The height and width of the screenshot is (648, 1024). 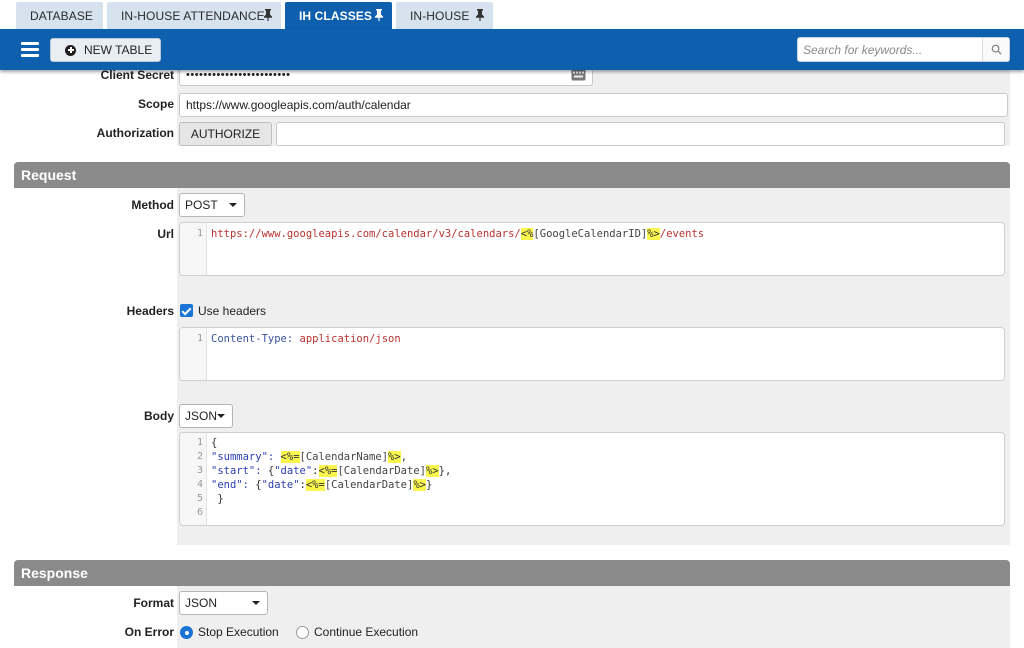 I want to click on scope-field: https://www.googleapis.com/auth/calendar, so click(x=593, y=105).